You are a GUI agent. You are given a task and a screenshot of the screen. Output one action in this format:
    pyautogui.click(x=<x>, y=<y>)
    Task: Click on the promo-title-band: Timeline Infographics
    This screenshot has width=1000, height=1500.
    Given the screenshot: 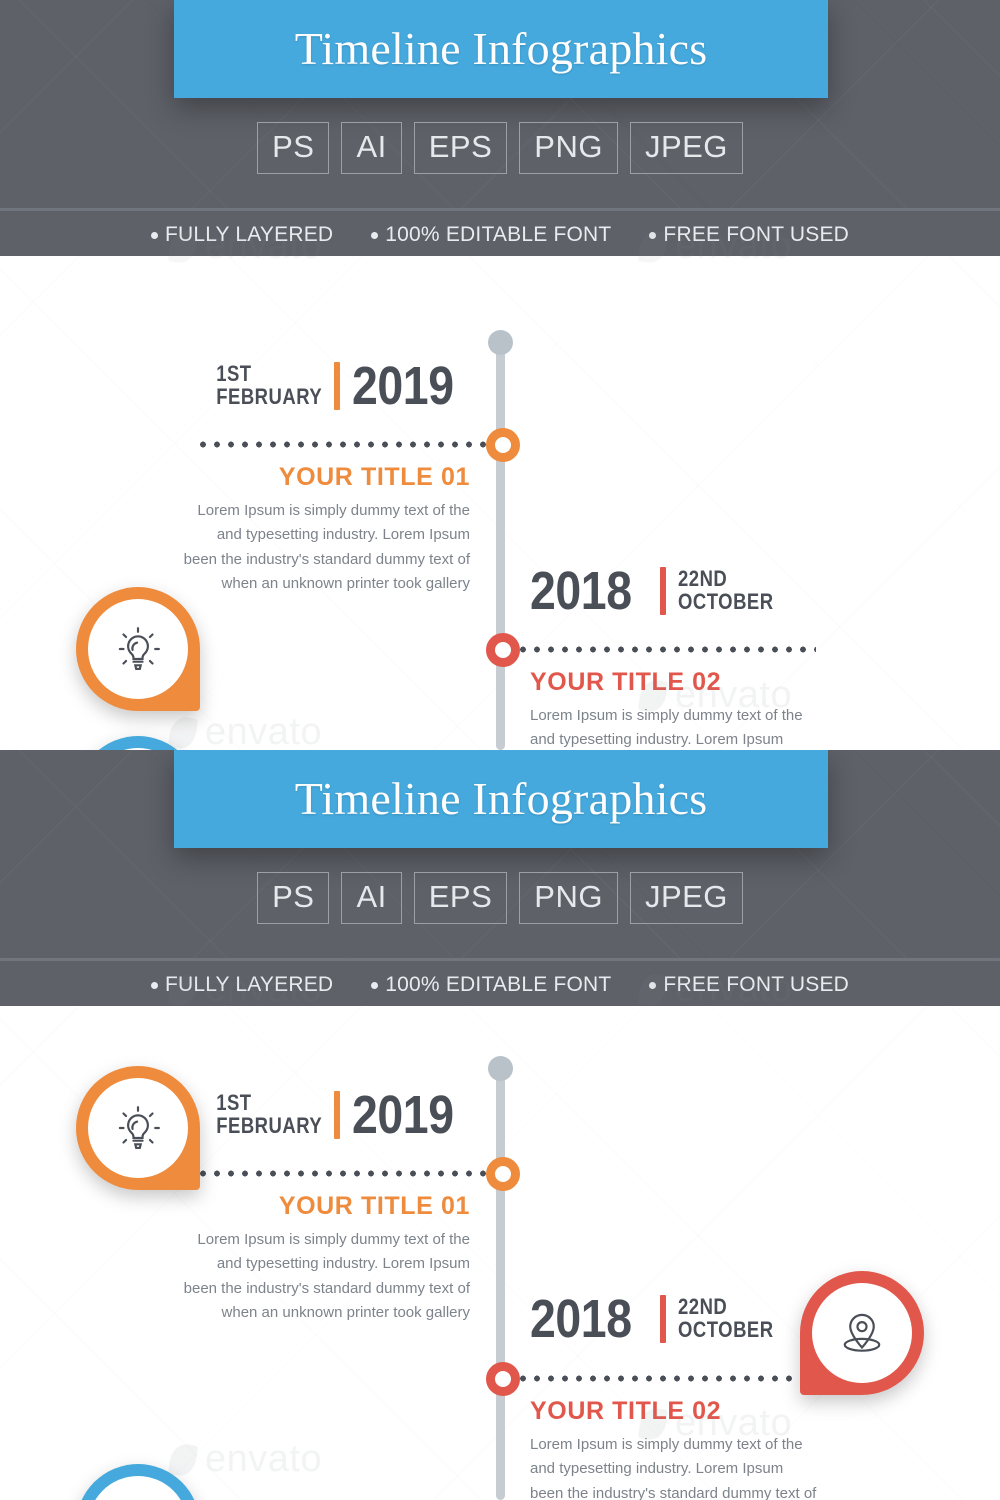 What is the action you would take?
    pyautogui.click(x=501, y=49)
    